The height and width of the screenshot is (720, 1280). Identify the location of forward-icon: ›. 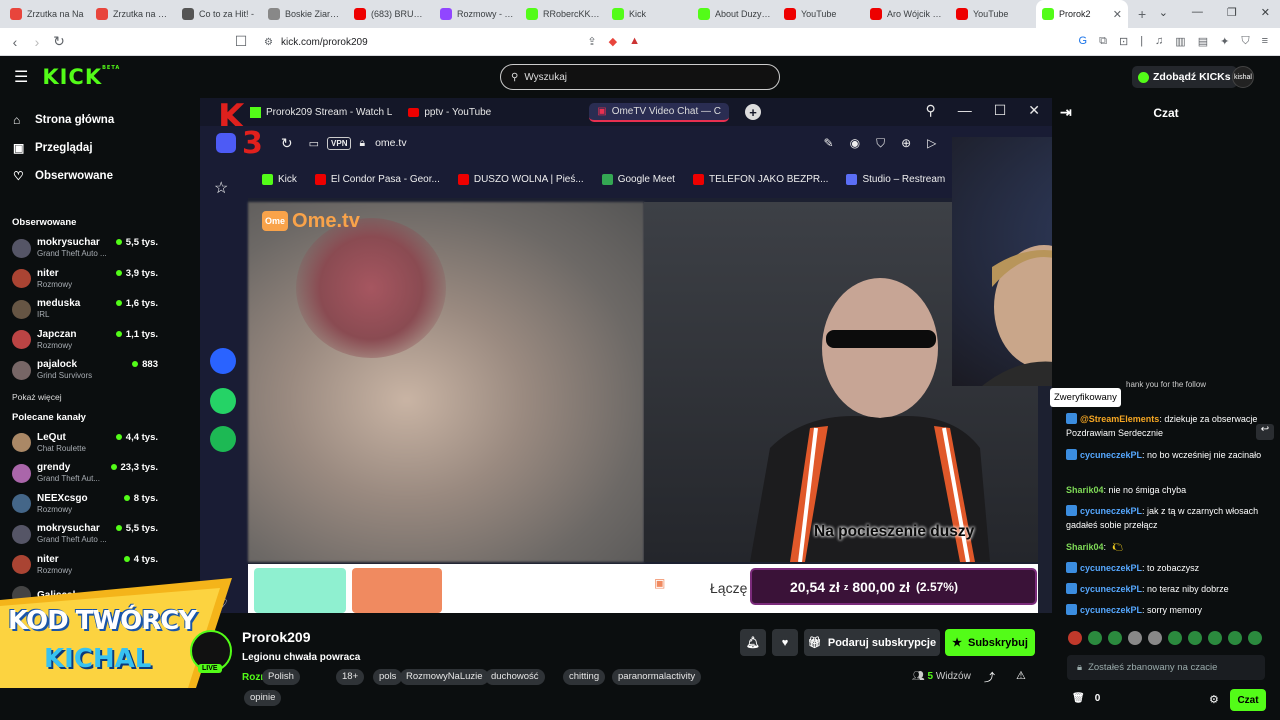
(37, 42).